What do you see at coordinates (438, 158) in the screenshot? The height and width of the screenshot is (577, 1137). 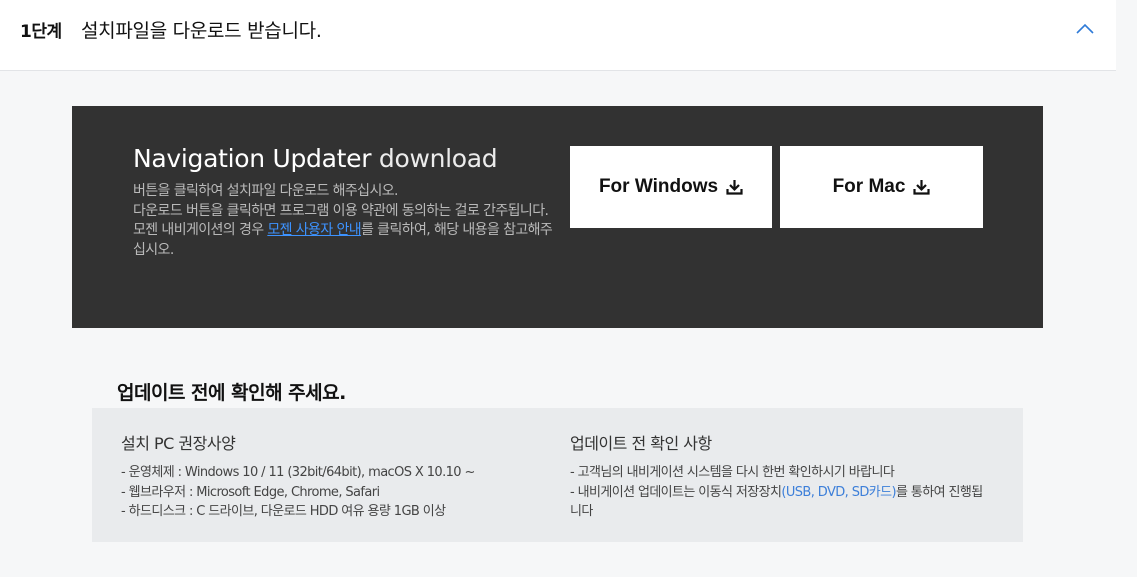 I see `download-title-sub: download` at bounding box center [438, 158].